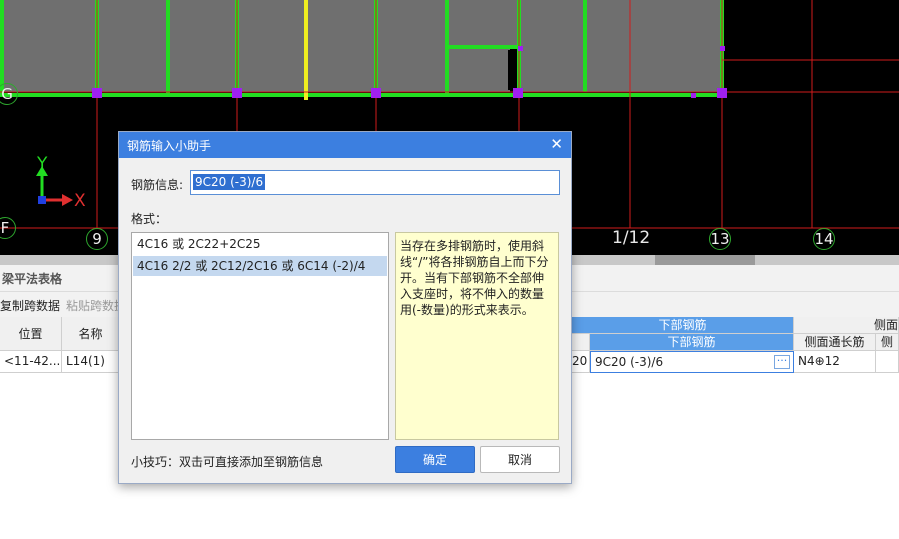 The image size is (899, 539). Describe the element at coordinates (705, 260) in the screenshot. I see `splitter-handle` at that location.